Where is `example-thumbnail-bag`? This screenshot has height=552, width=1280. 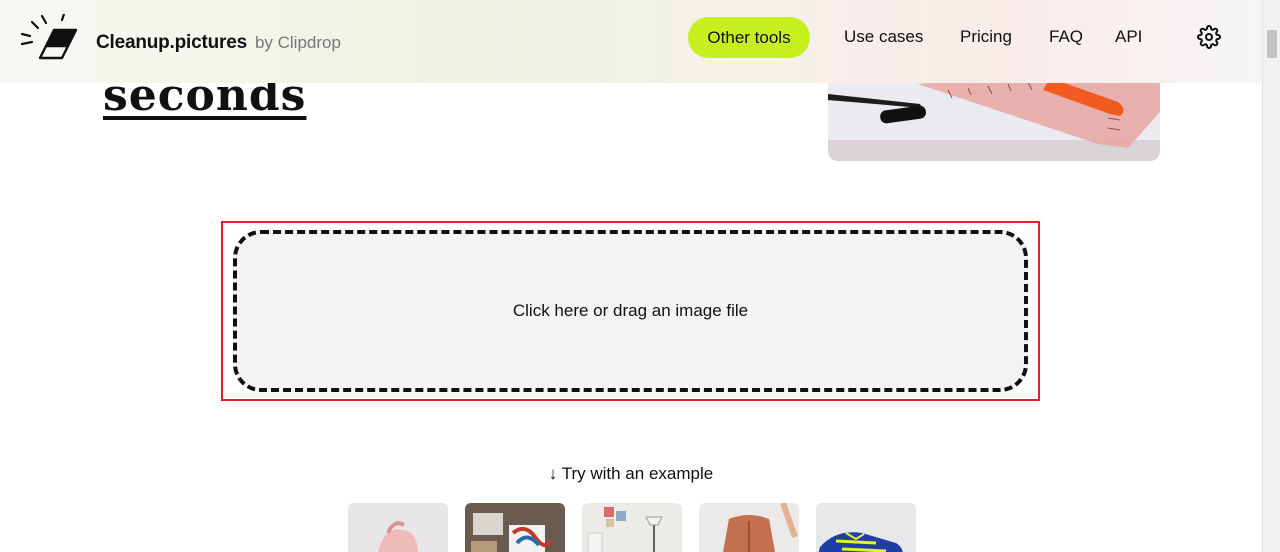 example-thumbnail-bag is located at coordinates (398, 527).